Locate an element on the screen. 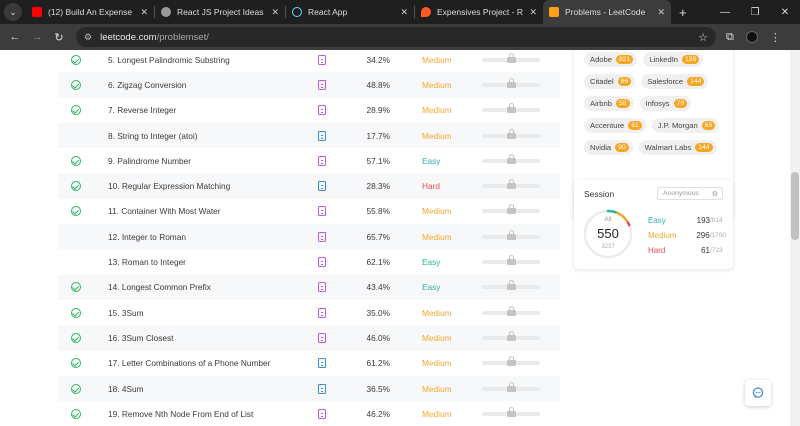  problem-title-link: 15. 3Sum is located at coordinates (198, 313).